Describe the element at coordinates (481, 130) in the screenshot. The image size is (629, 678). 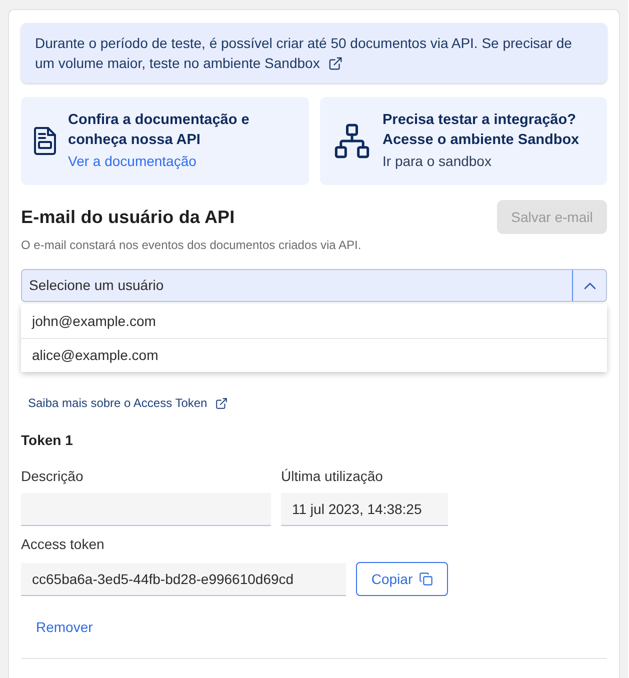
I see `card-title: Precisa testar a integração? Acesse o ambiente Sandbox` at that location.